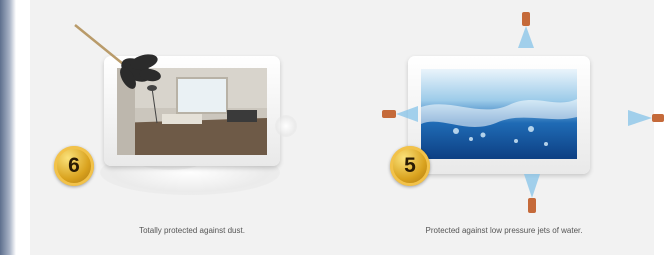 This screenshot has width=668, height=255. What do you see at coordinates (117, 56) in the screenshot?
I see `feather-duster-icon` at bounding box center [117, 56].